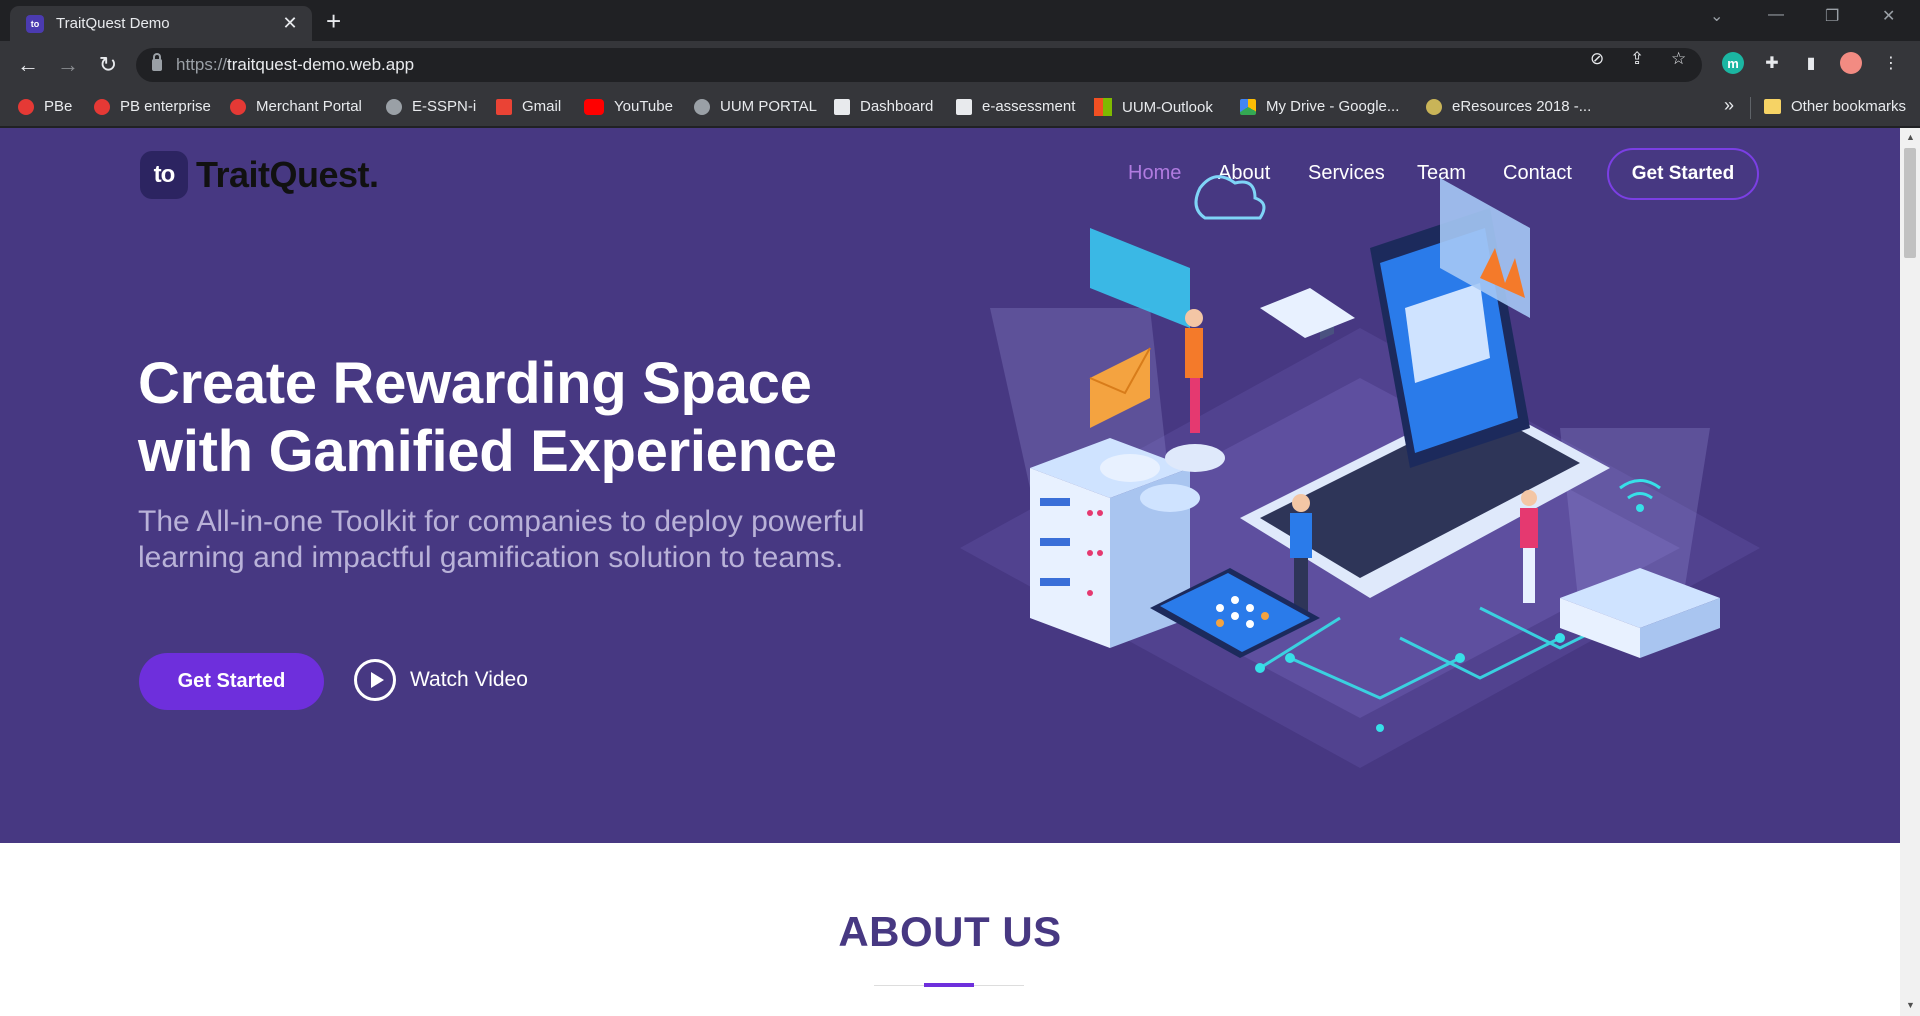 This screenshot has width=1920, height=1016. I want to click on pbe-icon, so click(26, 106).